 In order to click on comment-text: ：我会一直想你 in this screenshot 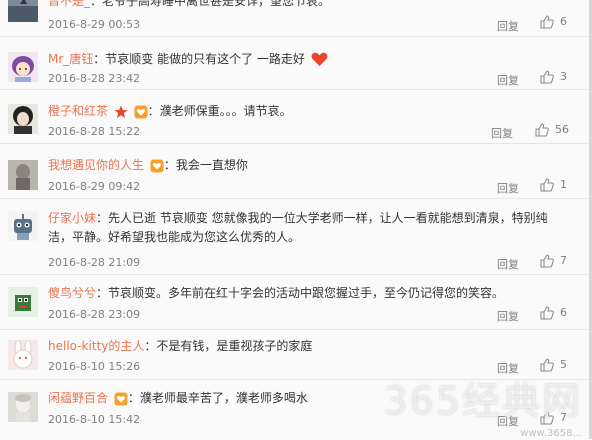, I will do `click(205, 165)`.